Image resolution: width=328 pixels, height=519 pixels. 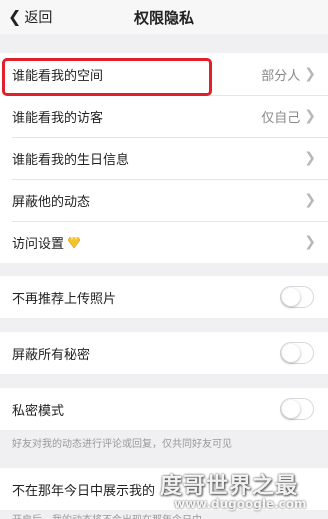 What do you see at coordinates (58, 118) in the screenshot?
I see `row-label: 谁能看我的访客` at bounding box center [58, 118].